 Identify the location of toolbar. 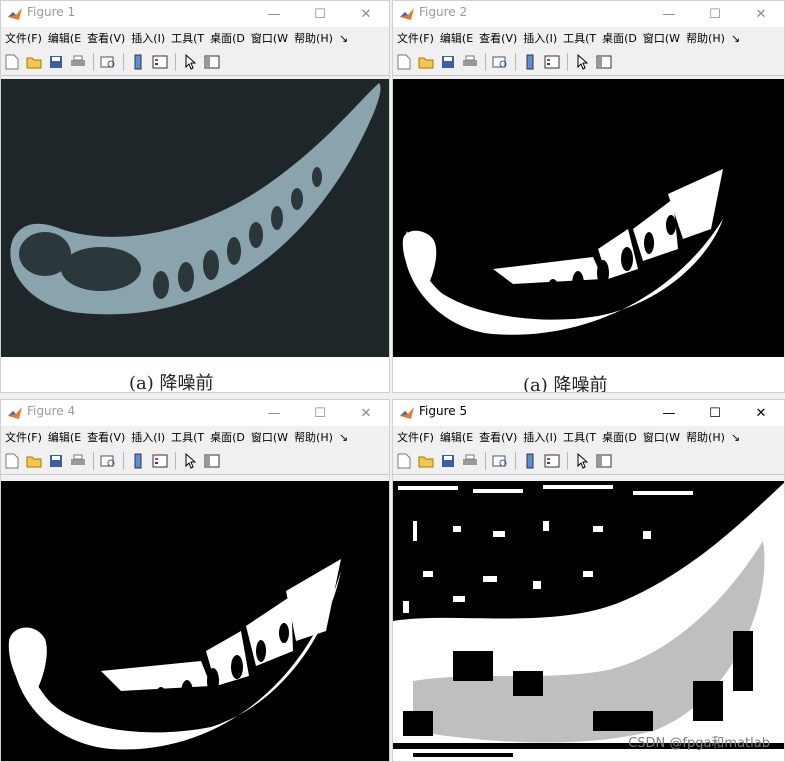
(588, 461).